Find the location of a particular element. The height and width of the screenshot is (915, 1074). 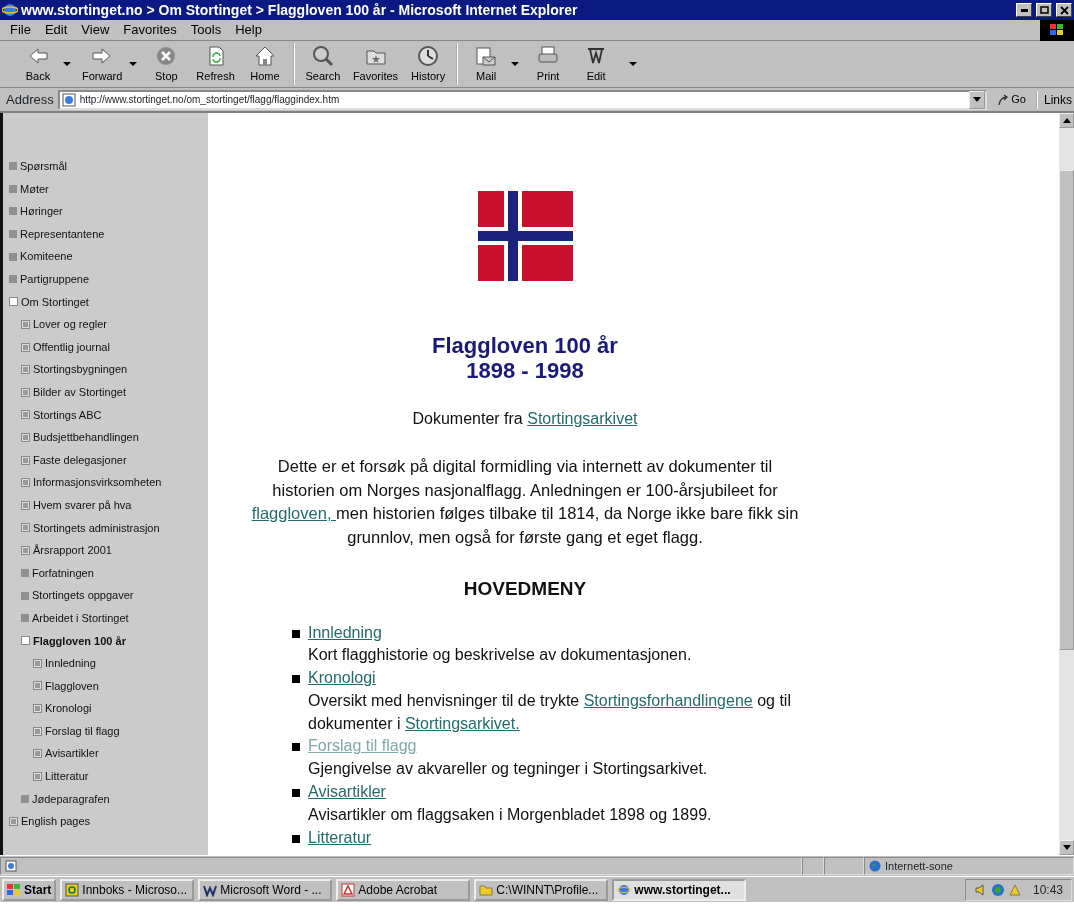

sidebar-item: Stortingets oppgaver is located at coordinates (68, 595).